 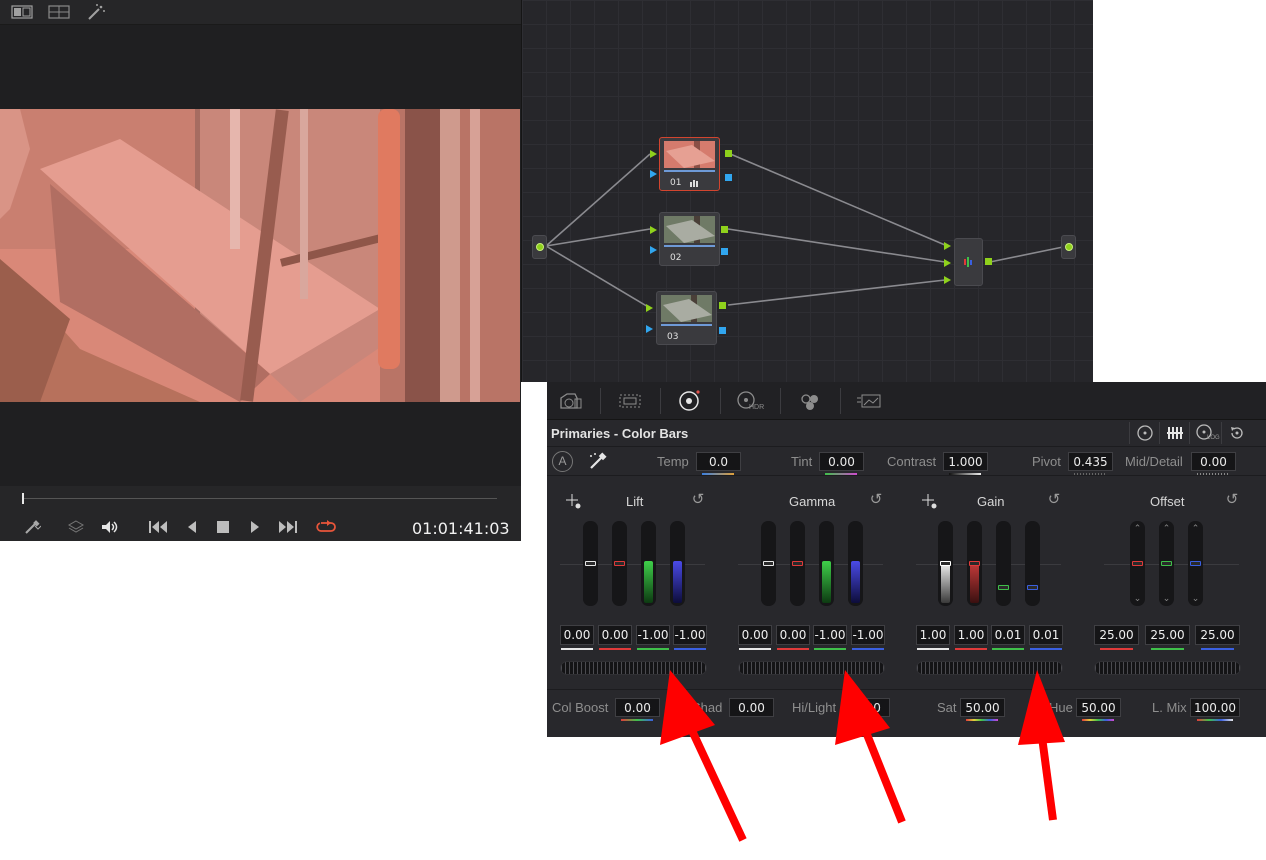 I want to click on offset-blue-value: 25.00, so click(x=1217, y=635).